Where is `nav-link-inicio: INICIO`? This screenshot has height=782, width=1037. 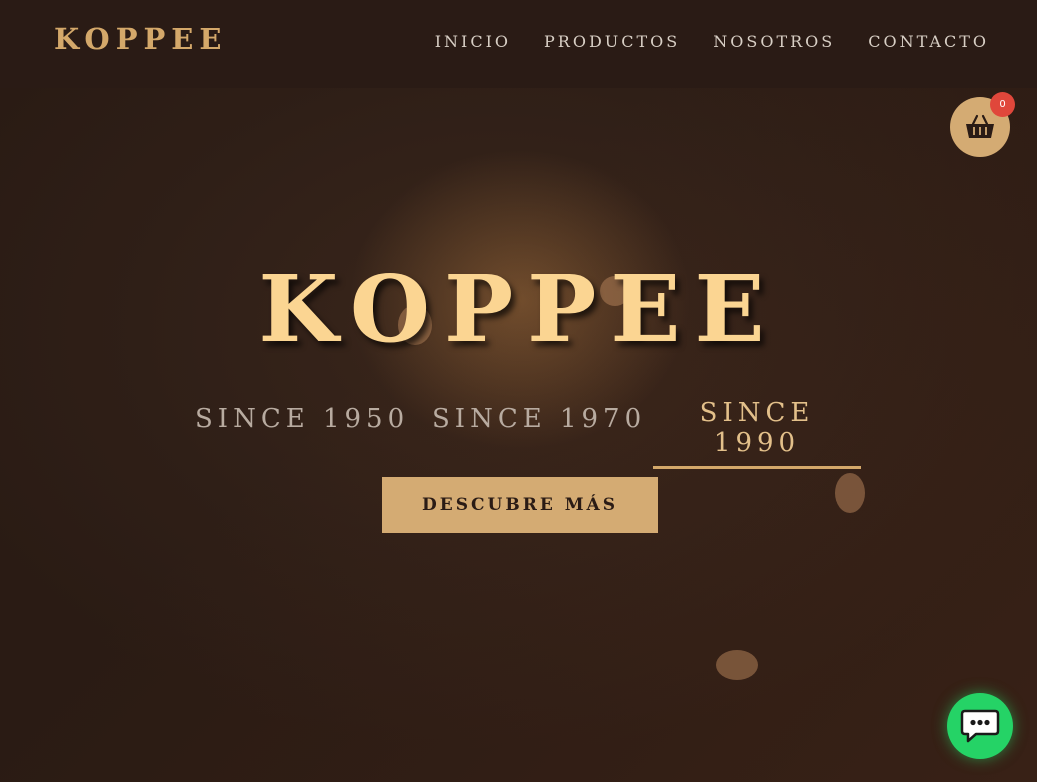 nav-link-inicio: INICIO is located at coordinates (473, 41).